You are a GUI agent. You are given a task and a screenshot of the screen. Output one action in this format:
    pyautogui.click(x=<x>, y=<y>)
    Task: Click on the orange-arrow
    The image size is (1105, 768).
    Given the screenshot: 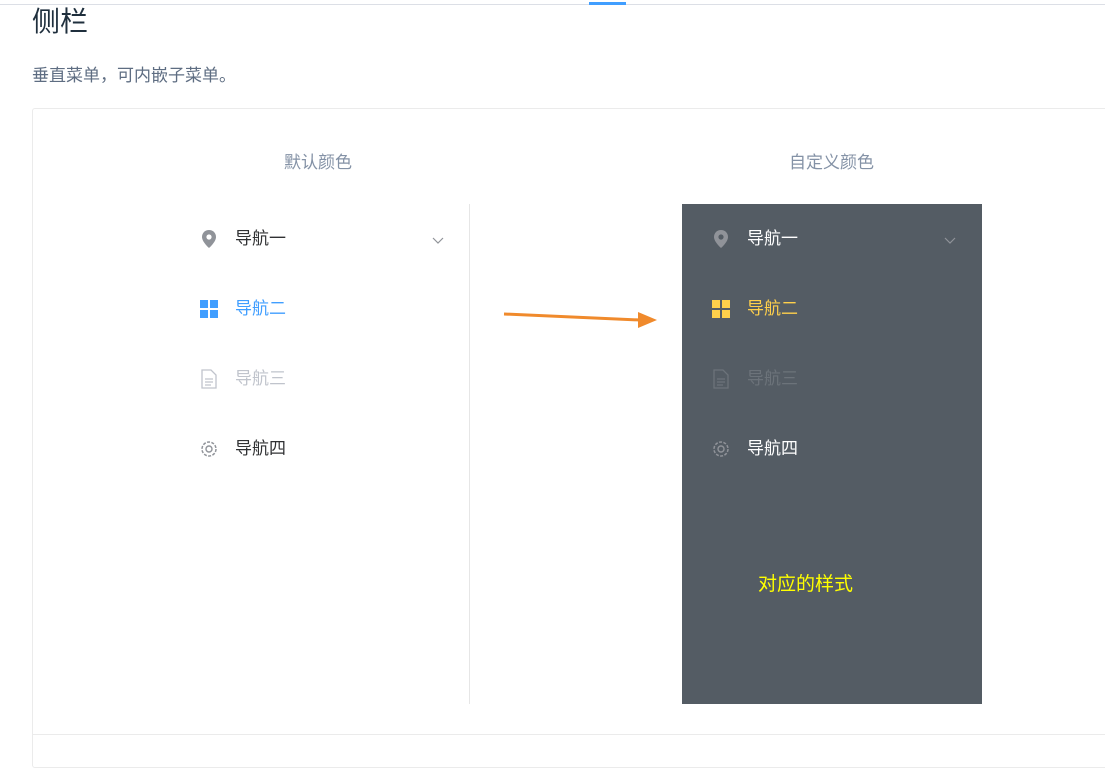 What is the action you would take?
    pyautogui.click(x=580, y=320)
    